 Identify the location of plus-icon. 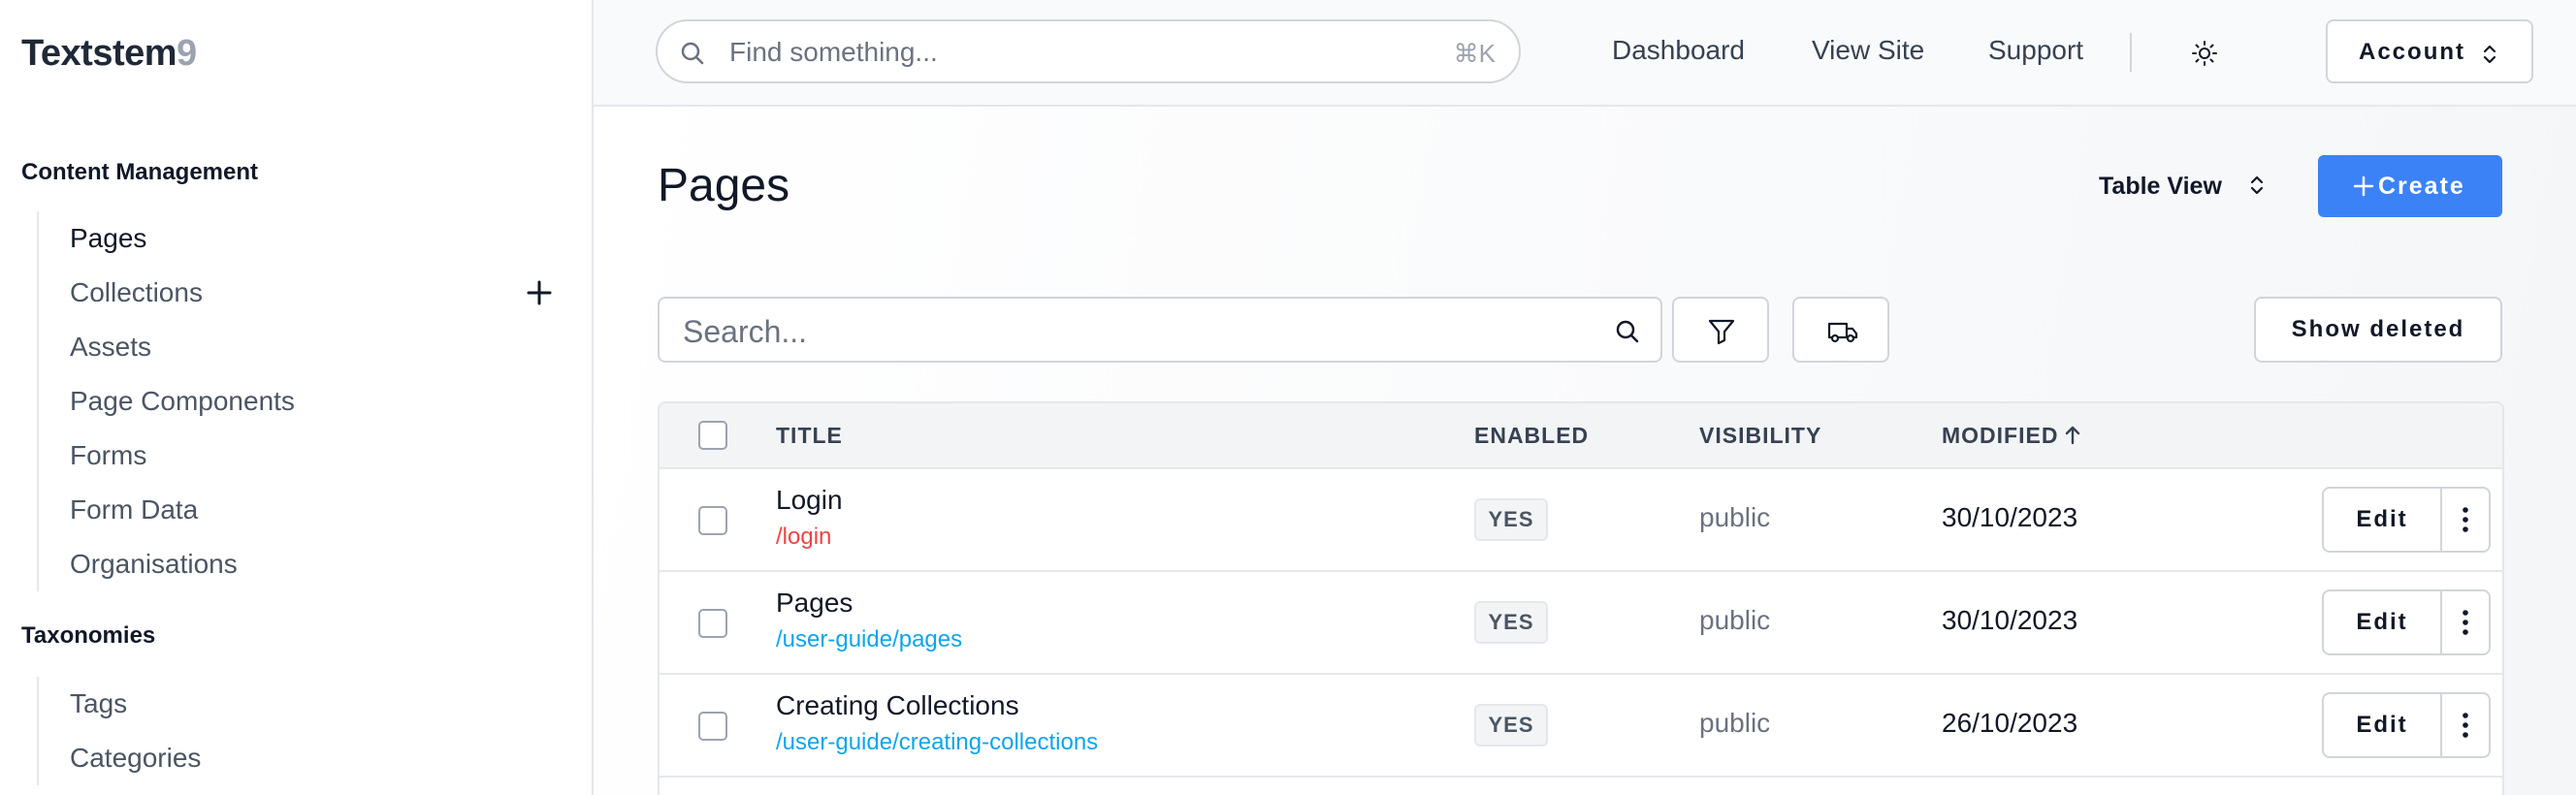
(2363, 186).